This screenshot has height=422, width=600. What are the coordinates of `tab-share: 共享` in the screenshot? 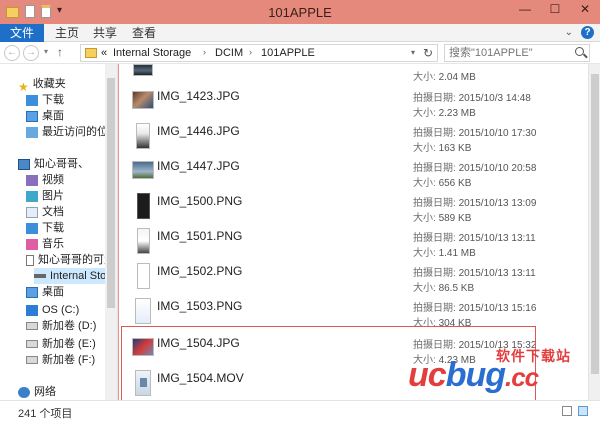 It's located at (105, 33).